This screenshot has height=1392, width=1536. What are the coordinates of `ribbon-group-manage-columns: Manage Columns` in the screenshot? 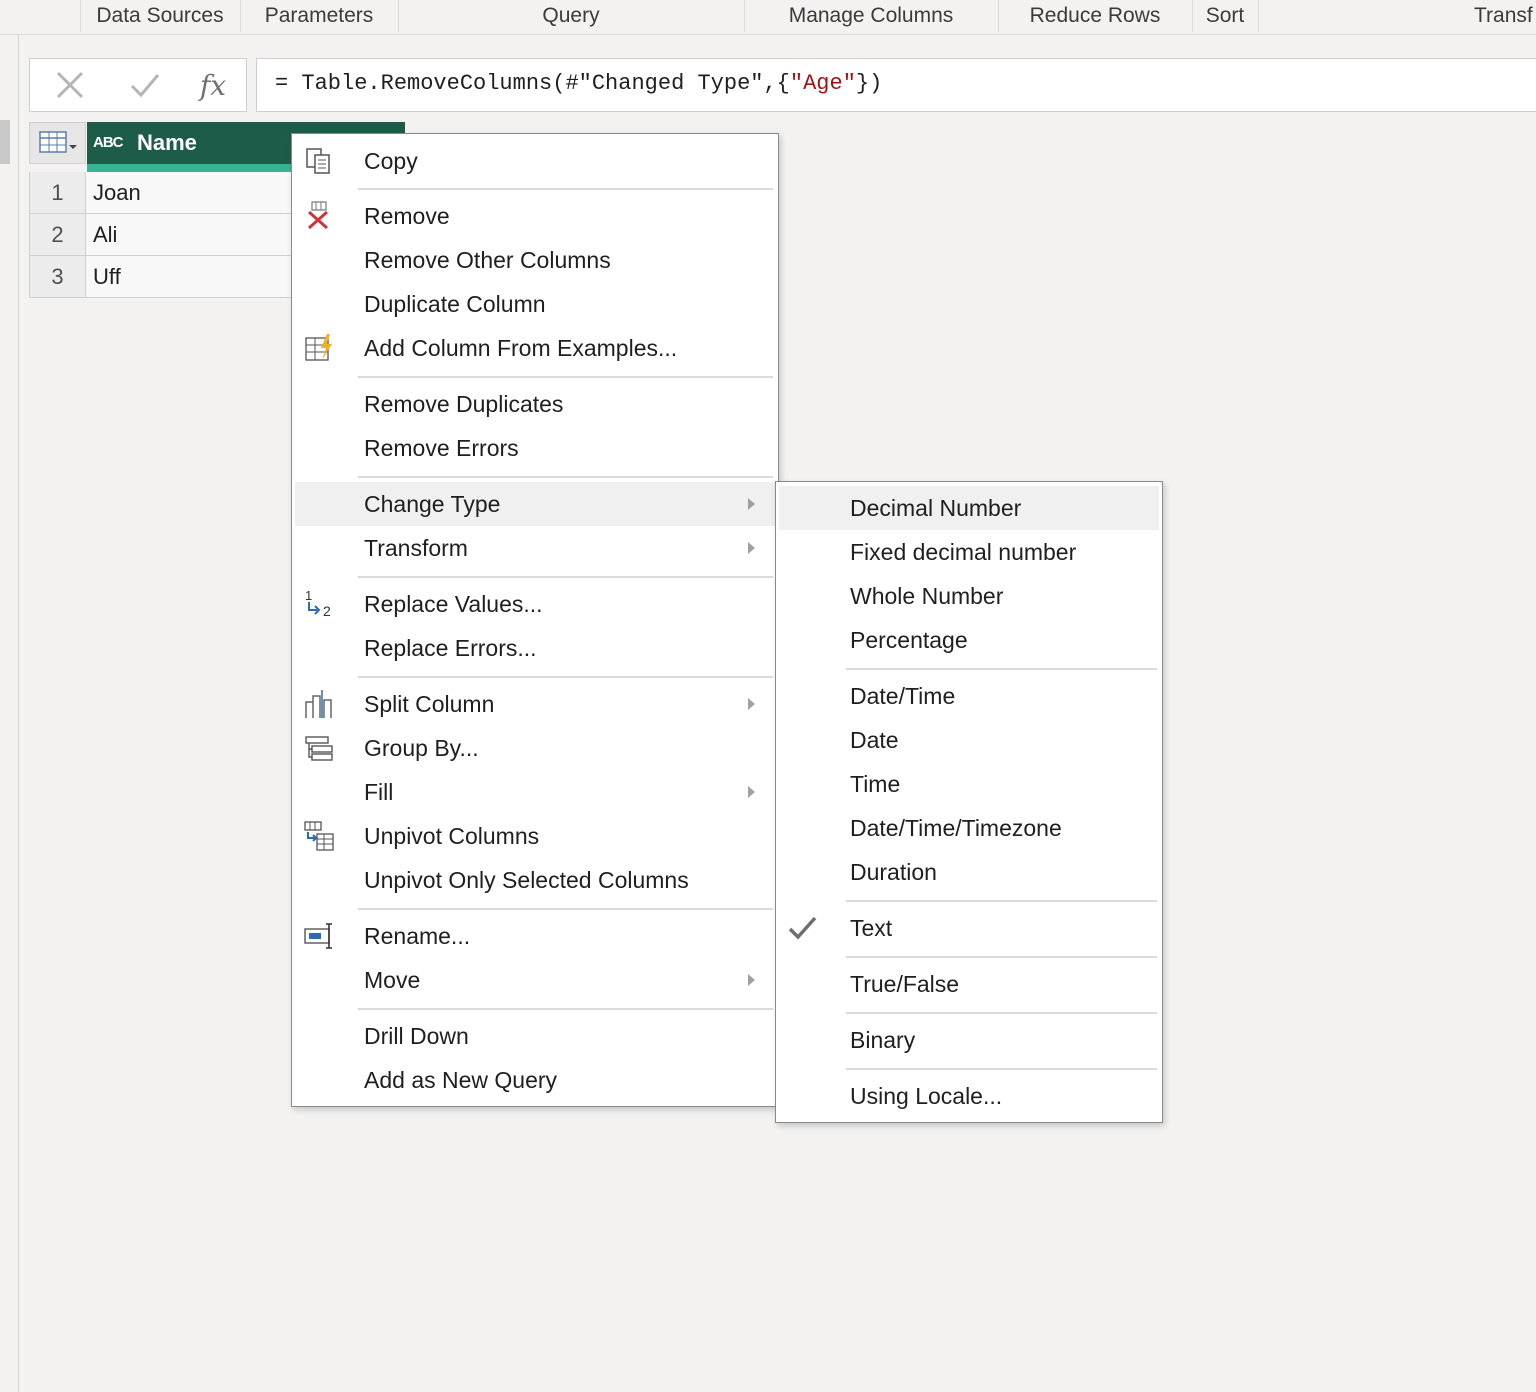 It's located at (871, 17).